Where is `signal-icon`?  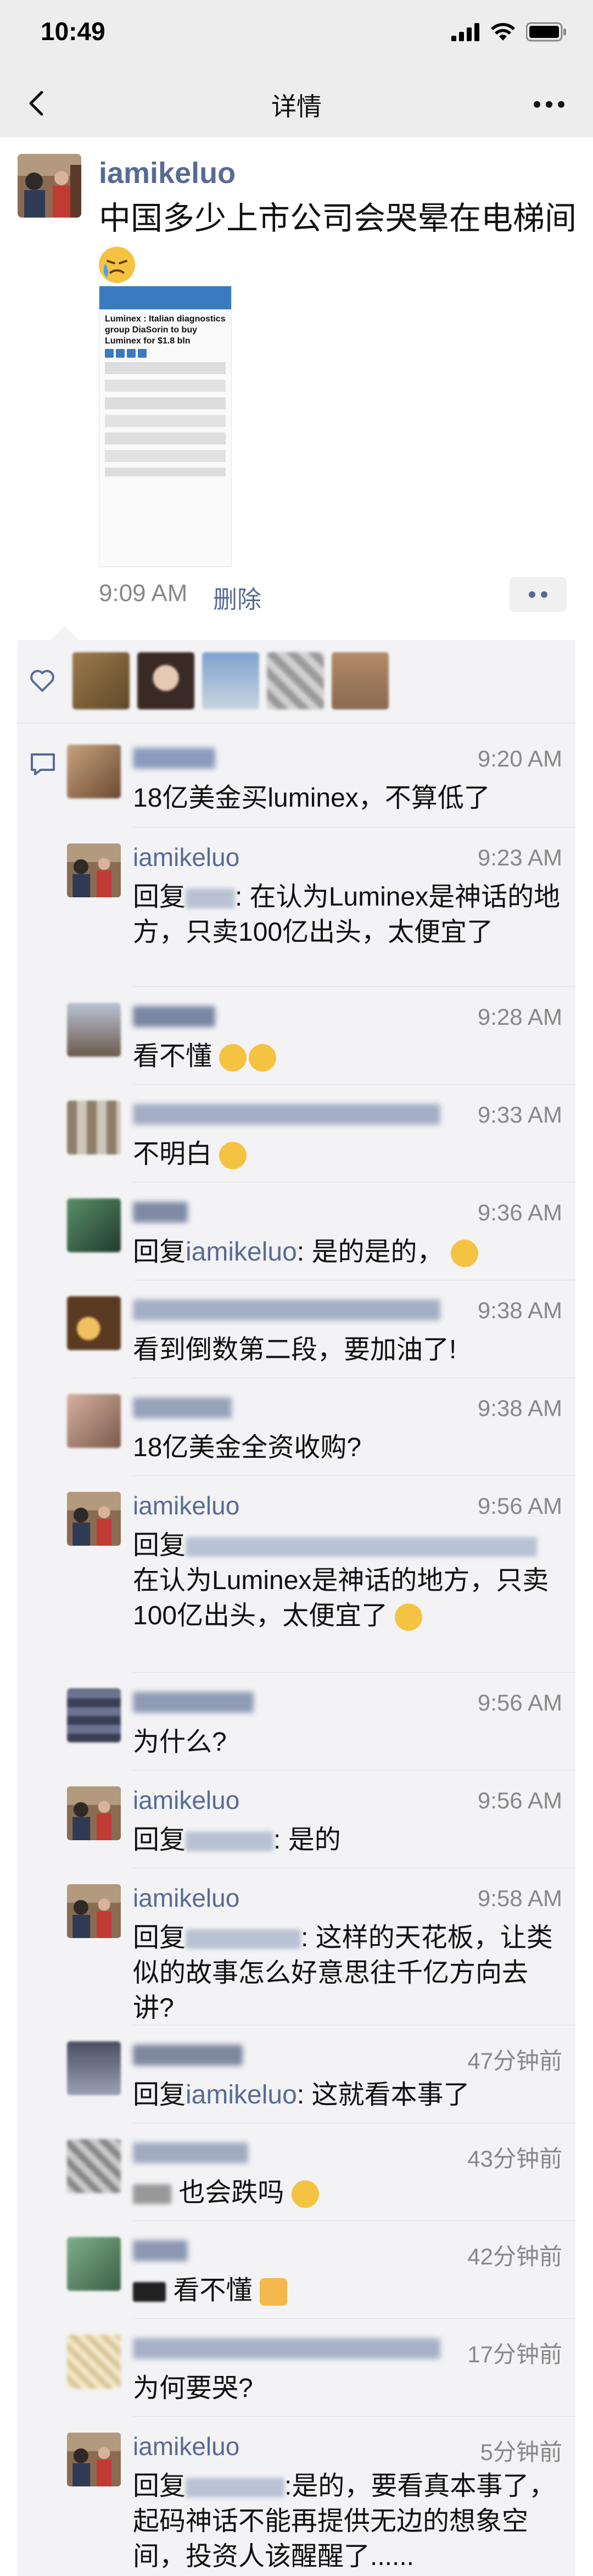
signal-icon is located at coordinates (465, 32).